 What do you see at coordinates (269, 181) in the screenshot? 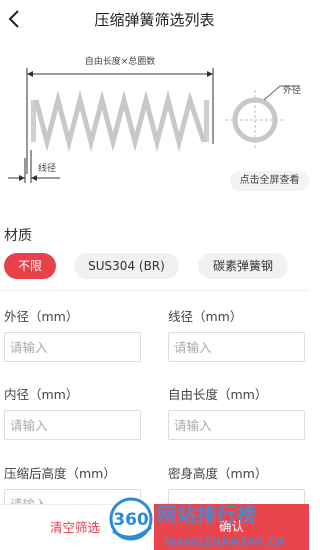
I see `fullscreen-view-button: 点击全屏查看` at bounding box center [269, 181].